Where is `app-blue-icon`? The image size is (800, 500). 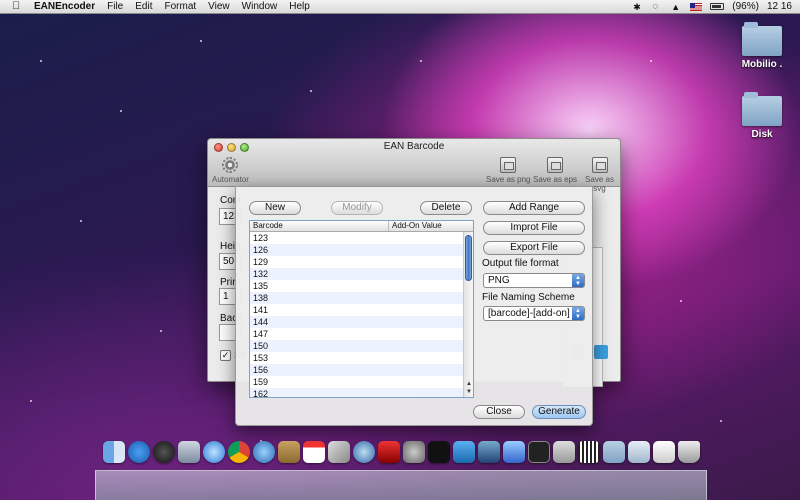 app-blue-icon is located at coordinates (514, 452).